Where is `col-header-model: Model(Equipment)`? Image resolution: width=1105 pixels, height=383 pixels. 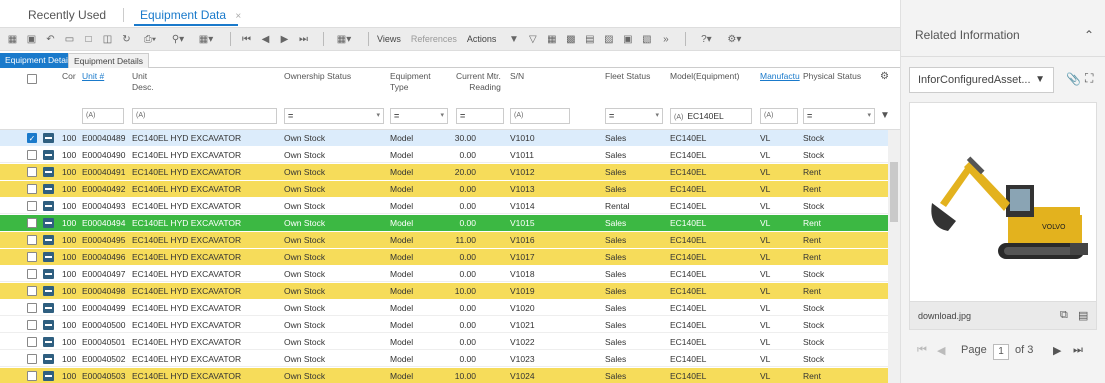 col-header-model: Model(Equipment) is located at coordinates (704, 76).